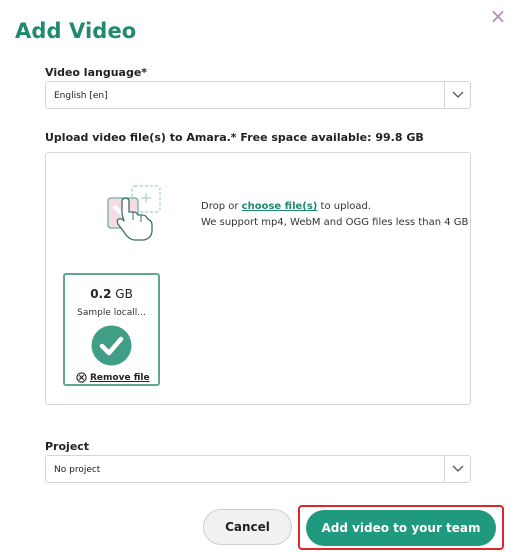  I want to click on remove-file-button: Remove file, so click(113, 377).